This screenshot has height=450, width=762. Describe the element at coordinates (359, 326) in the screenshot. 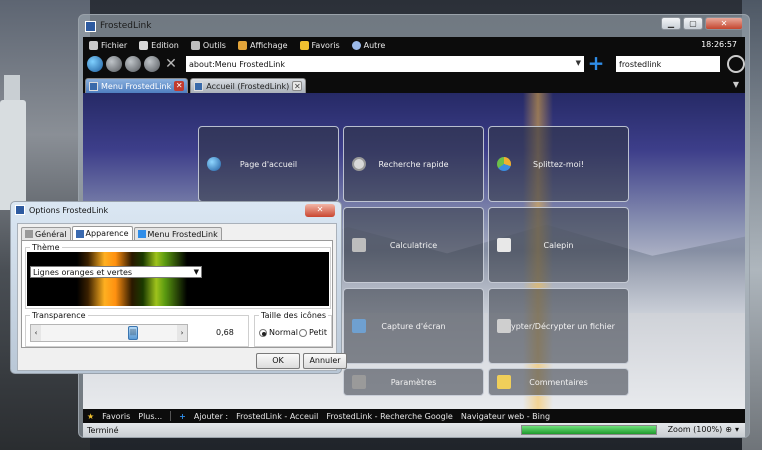

I see `screenshot-icon` at that location.